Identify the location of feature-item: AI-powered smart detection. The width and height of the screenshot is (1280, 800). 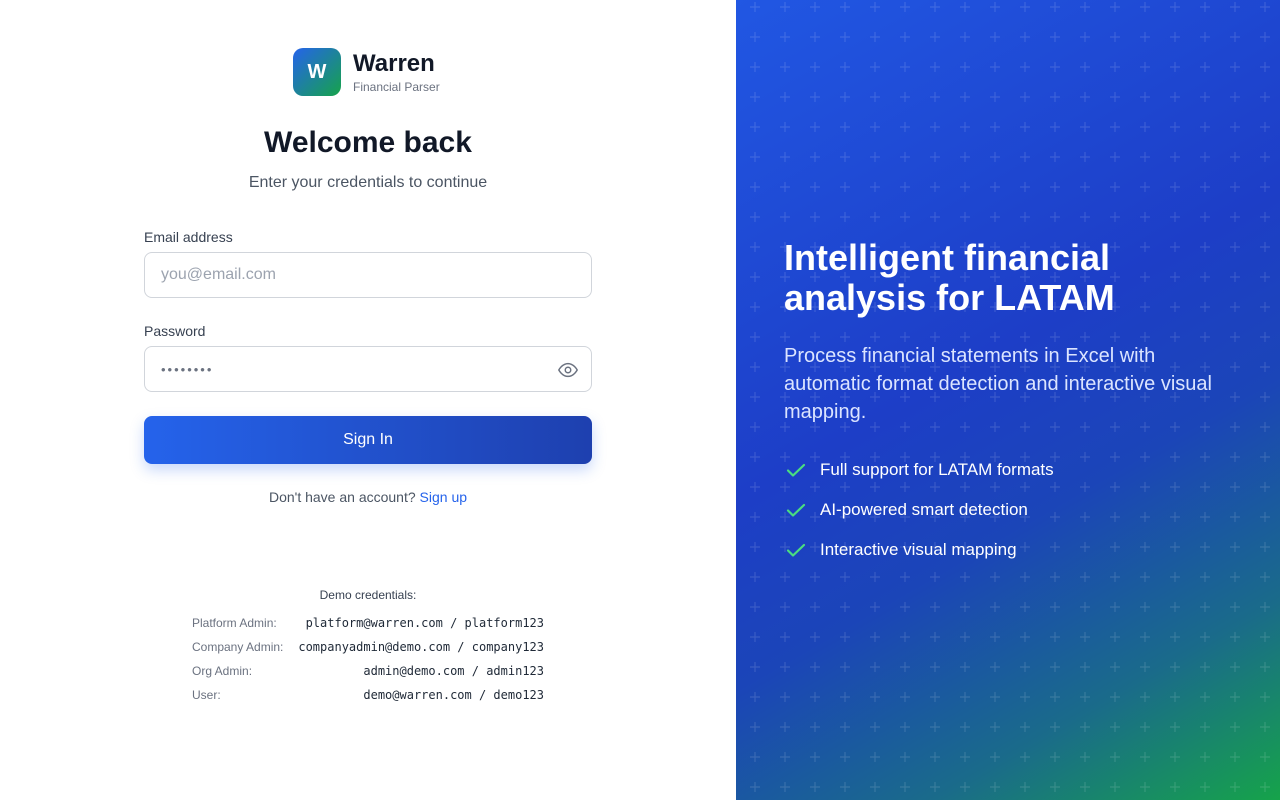
(906, 510).